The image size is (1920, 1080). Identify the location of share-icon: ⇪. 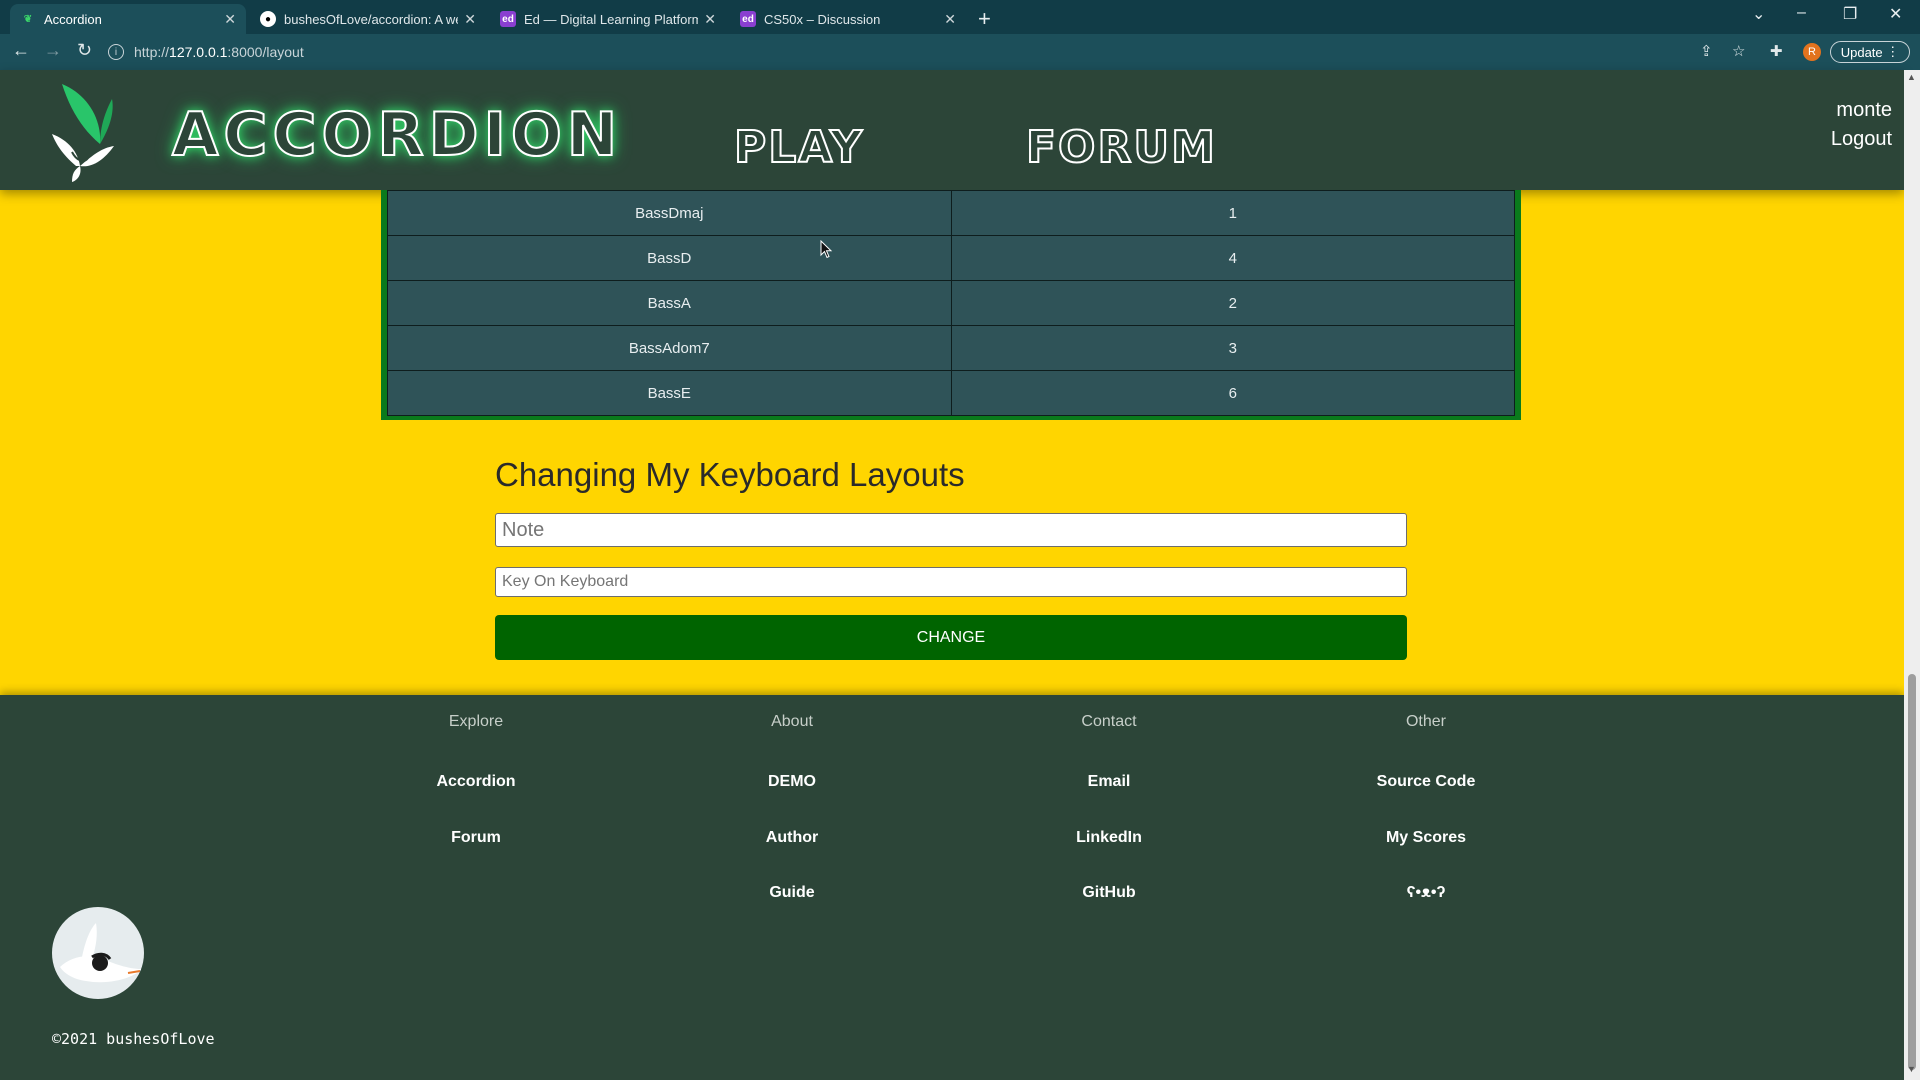
(1706, 51).